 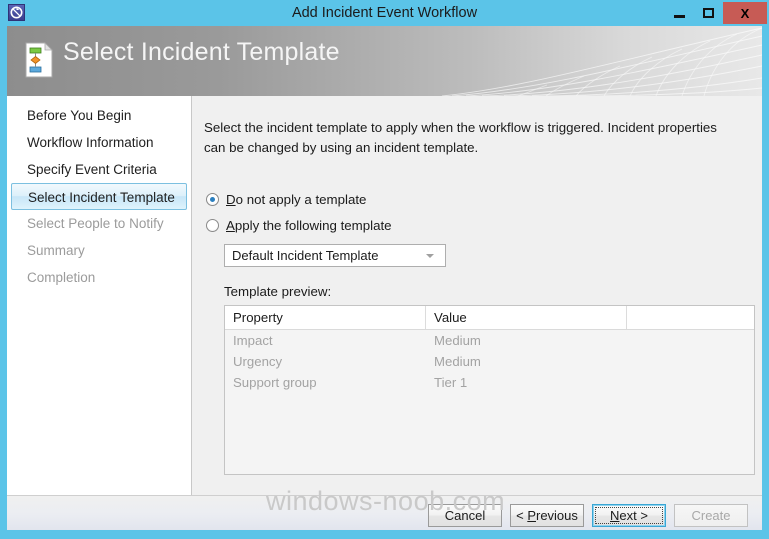 What do you see at coordinates (384, 512) in the screenshot?
I see `dialog-footer: Cancel < Previous Next > Create` at bounding box center [384, 512].